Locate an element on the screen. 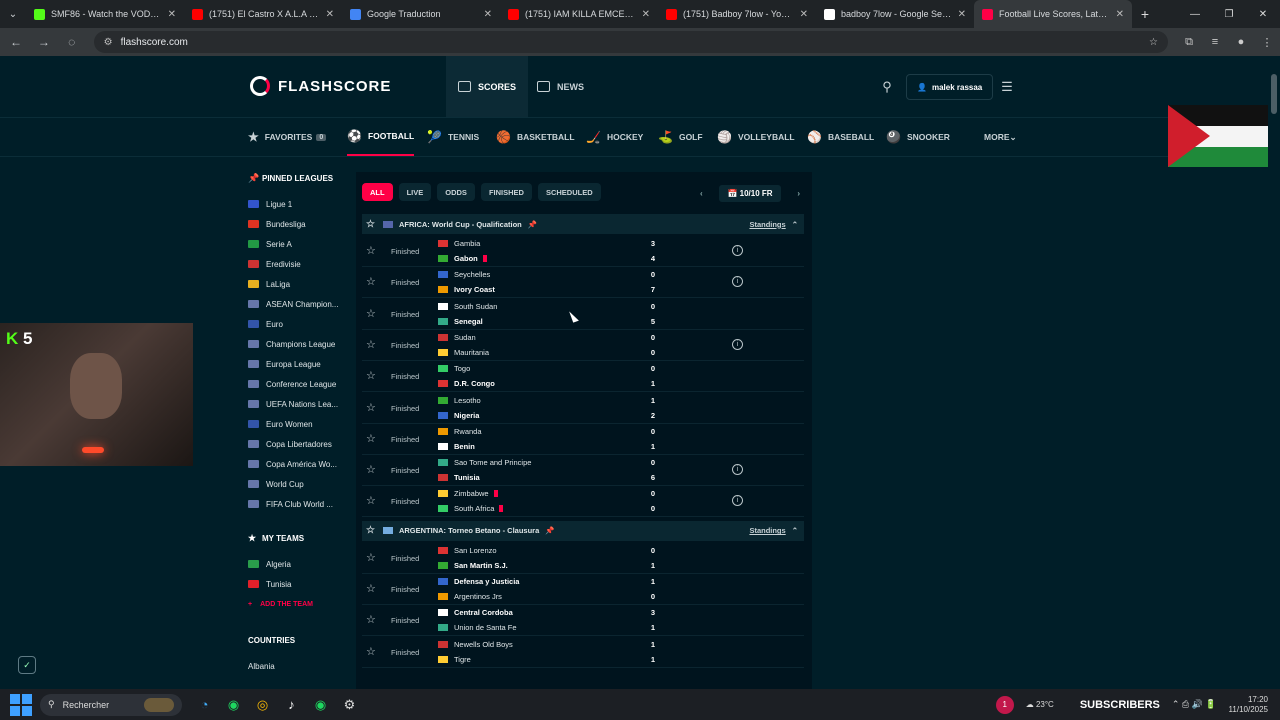 Image resolution: width=1280 pixels, height=720 pixels. nav-news: NEWS is located at coordinates (560, 86).